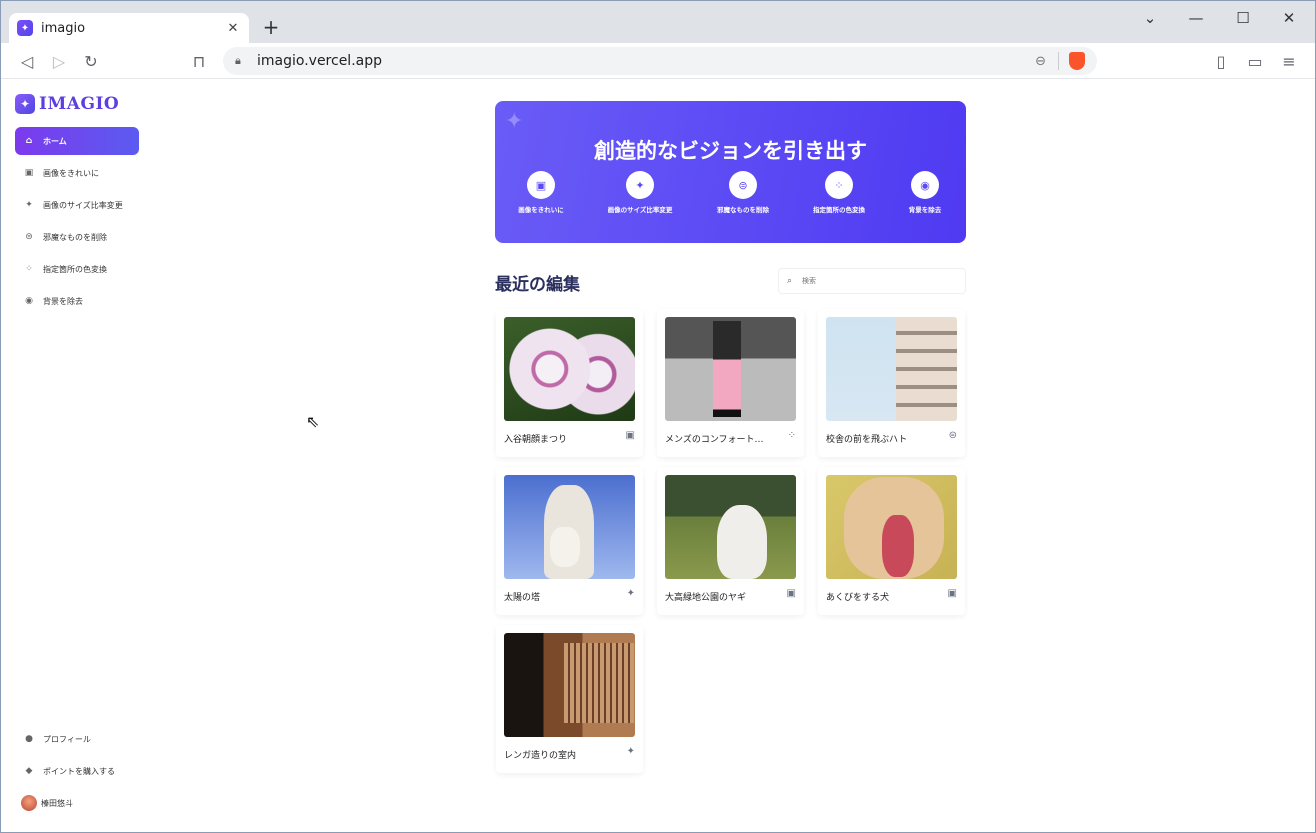 The width and height of the screenshot is (1316, 833). I want to click on sidebar-item-remove-object: ⊜ 邪魔なものを削除, so click(77, 237).